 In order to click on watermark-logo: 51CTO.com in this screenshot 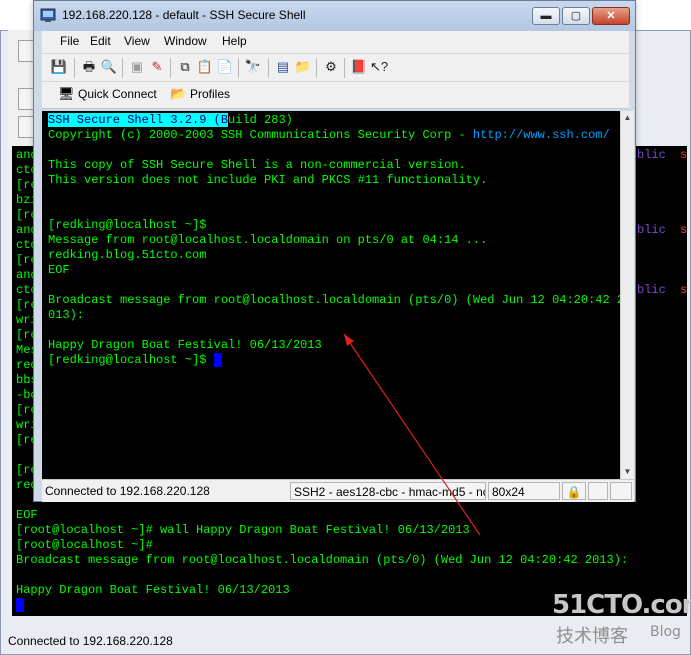, I will do `click(621, 605)`.